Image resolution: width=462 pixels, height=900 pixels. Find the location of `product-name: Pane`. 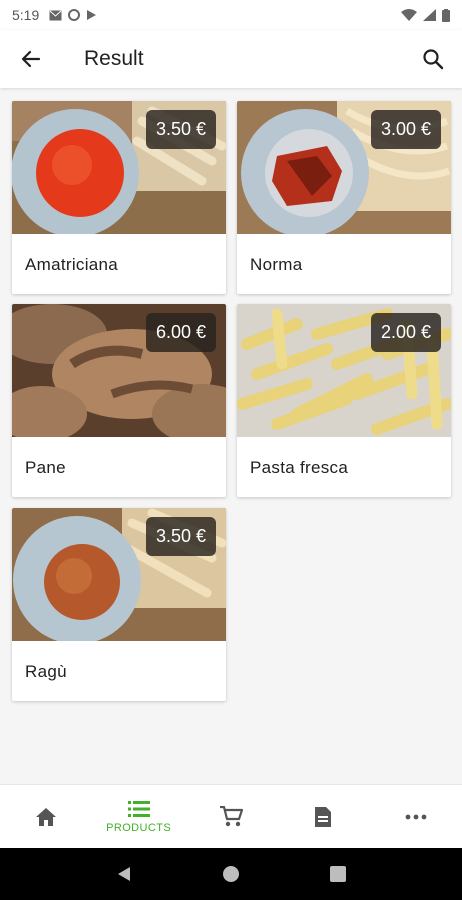

product-name: Pane is located at coordinates (45, 467).